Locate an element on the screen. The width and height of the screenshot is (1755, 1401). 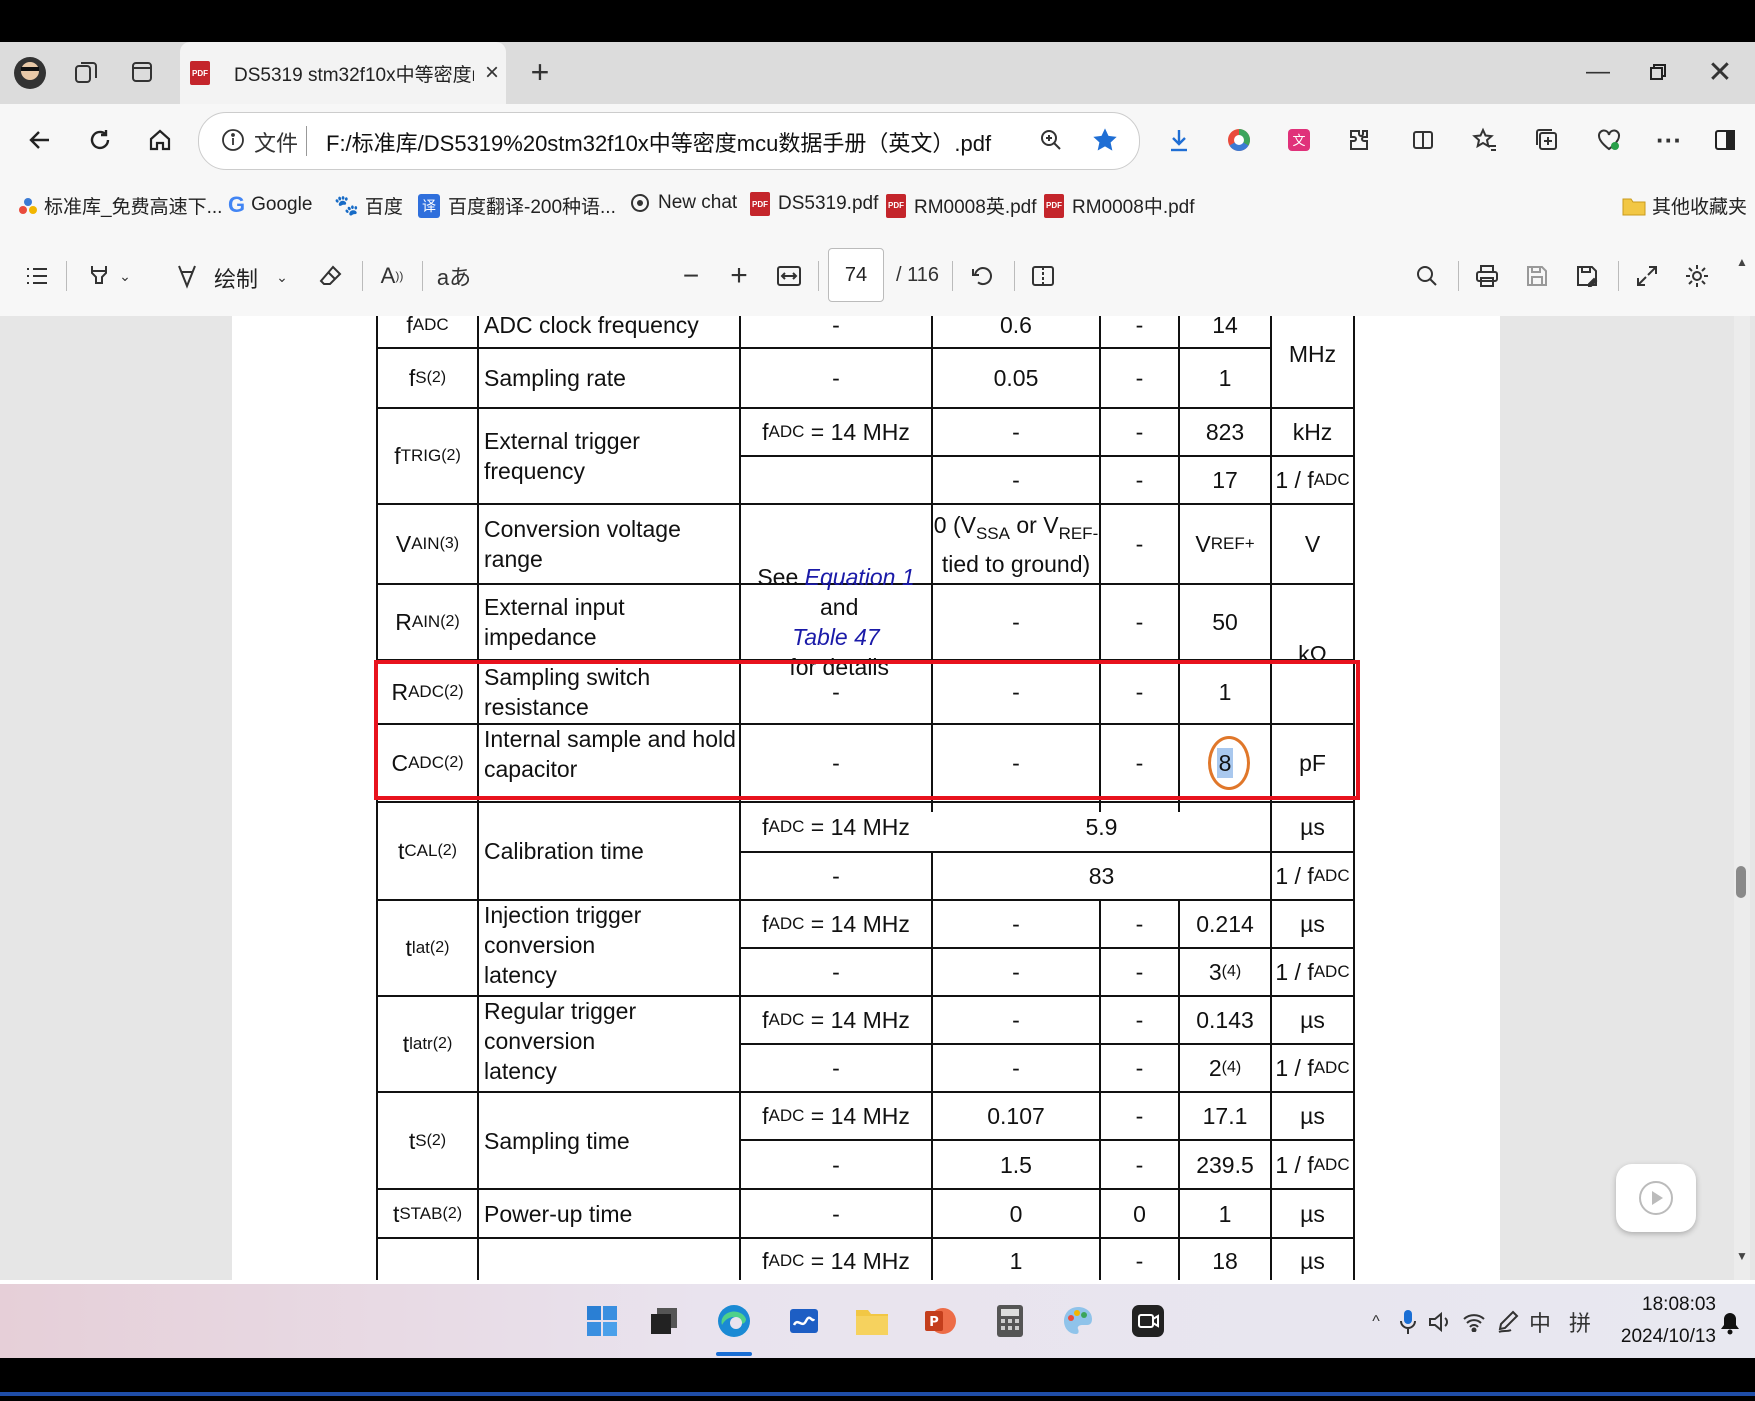
extension-color-icon is located at coordinates (1239, 140).